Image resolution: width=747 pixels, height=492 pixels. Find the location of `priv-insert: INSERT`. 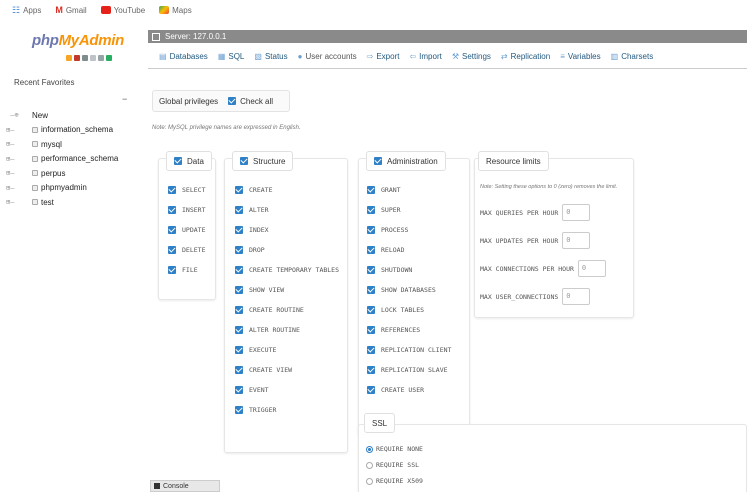

priv-insert: INSERT is located at coordinates (186, 210).